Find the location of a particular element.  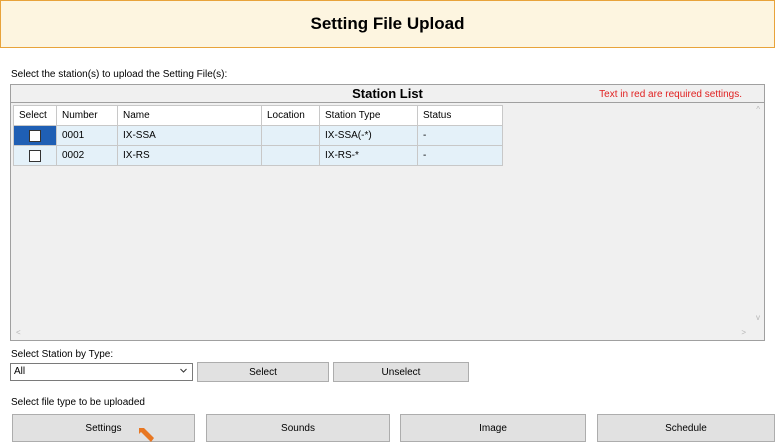

chevron-down-icon is located at coordinates (183, 370).